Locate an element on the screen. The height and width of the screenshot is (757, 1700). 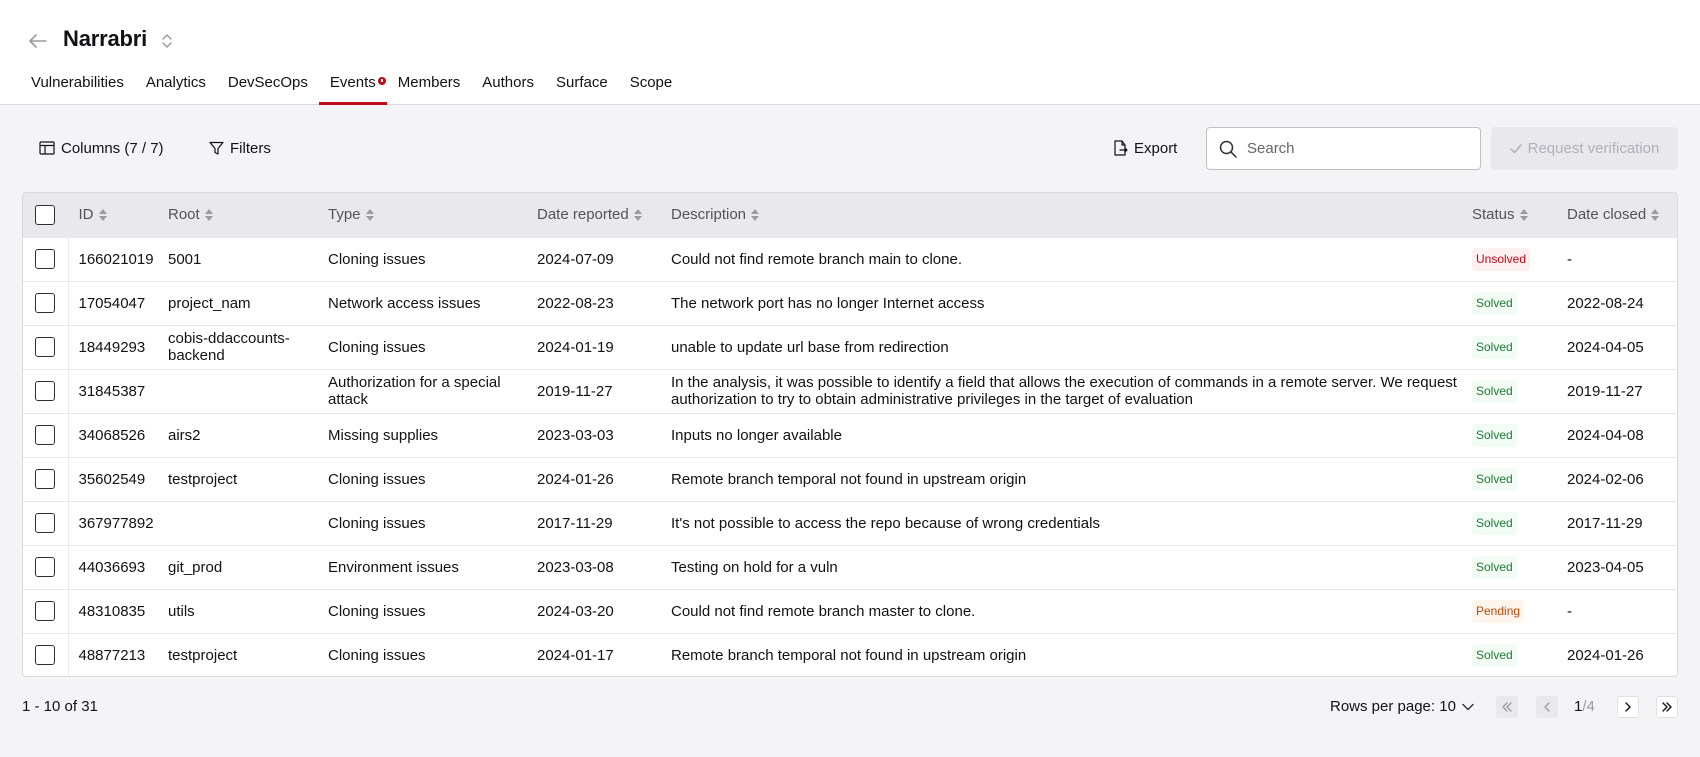
export-button: Export is located at coordinates (1144, 148).